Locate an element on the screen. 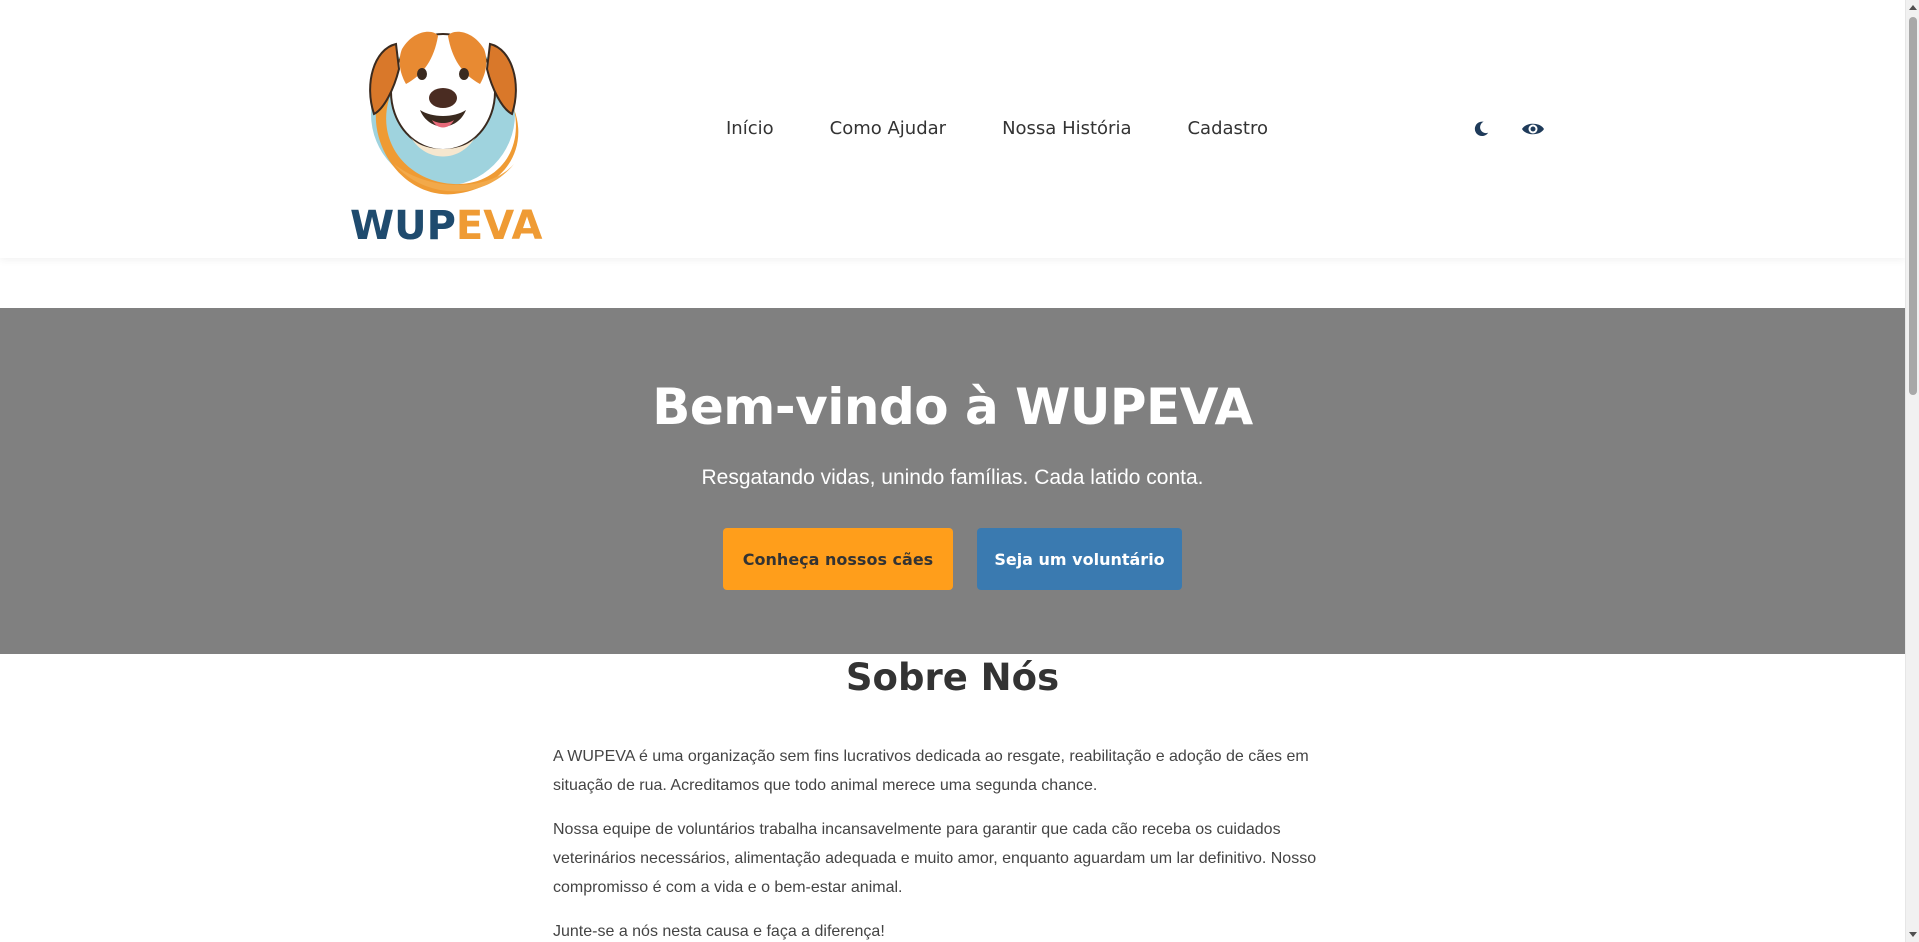 The image size is (1919, 942). accessibility-toggle is located at coordinates (1533, 129).